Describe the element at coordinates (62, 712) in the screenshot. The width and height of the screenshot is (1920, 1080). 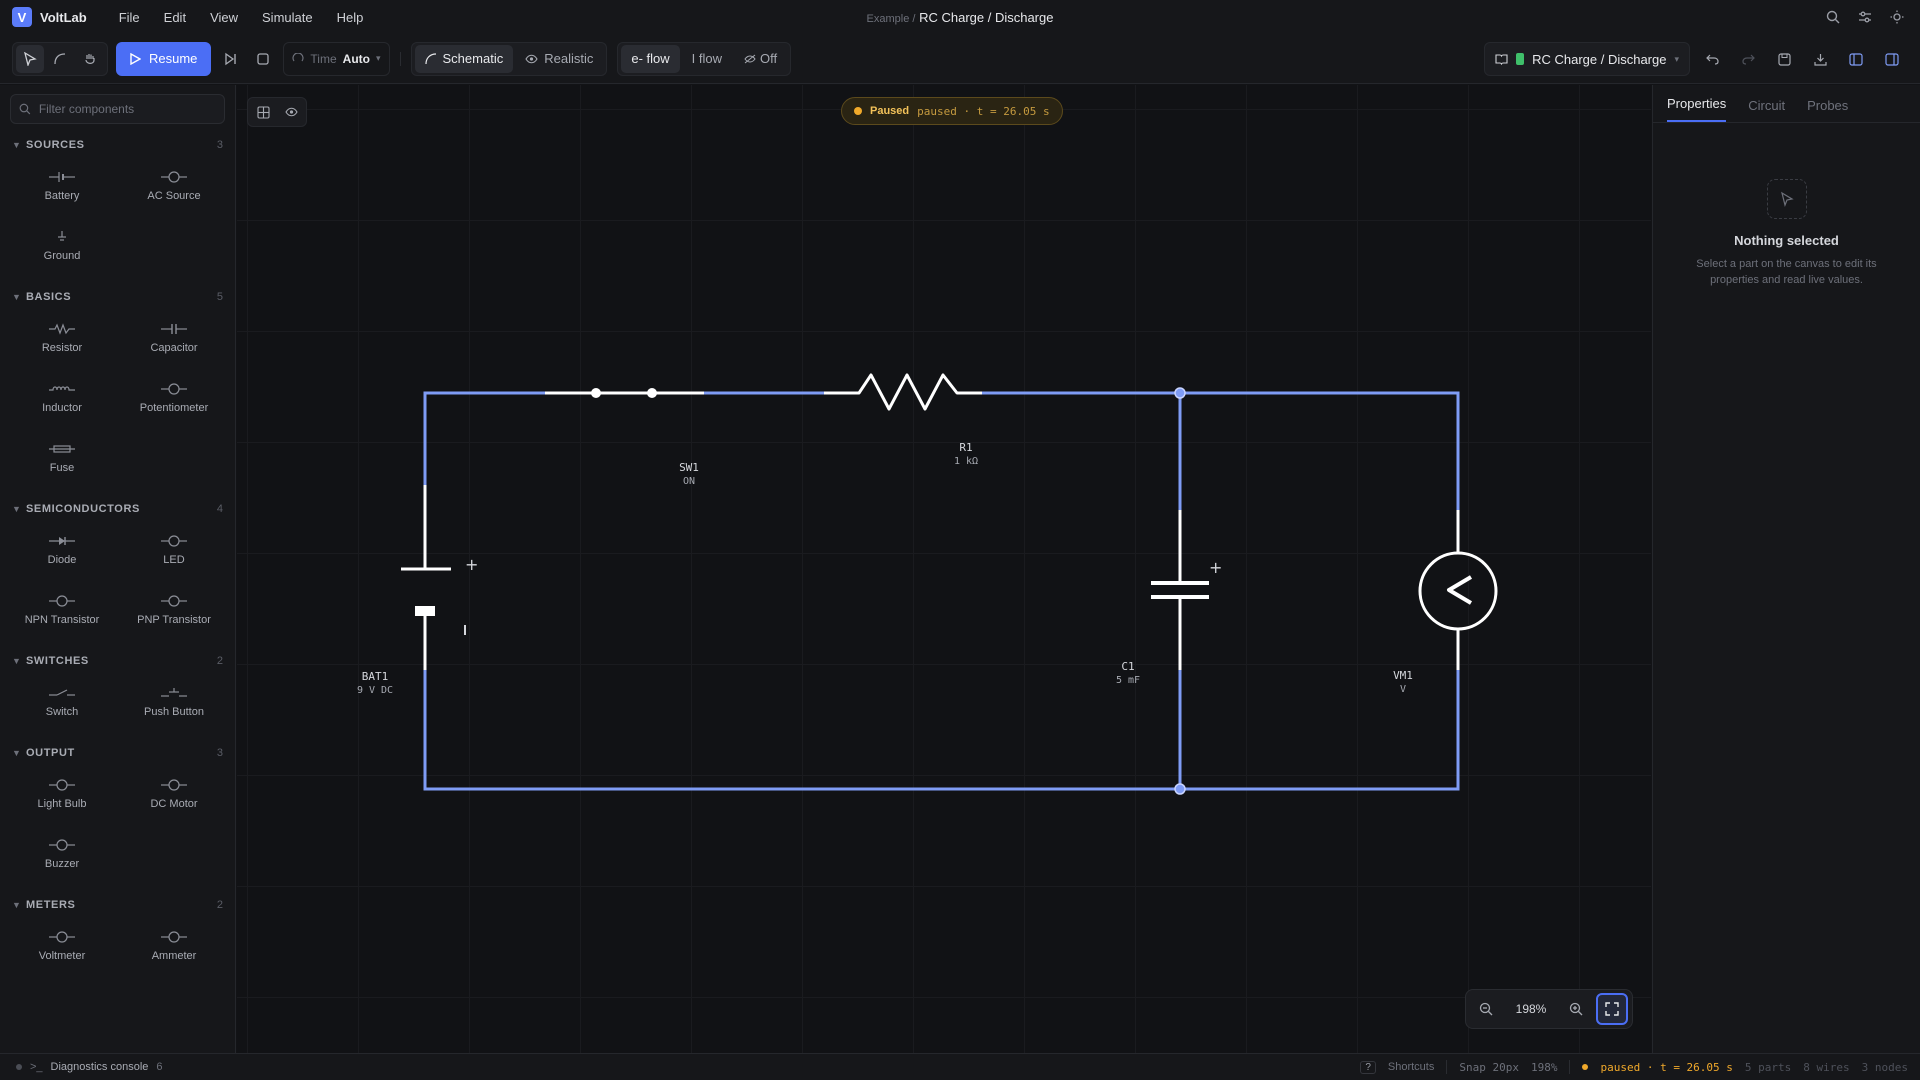
I see `component-label: Switch` at that location.